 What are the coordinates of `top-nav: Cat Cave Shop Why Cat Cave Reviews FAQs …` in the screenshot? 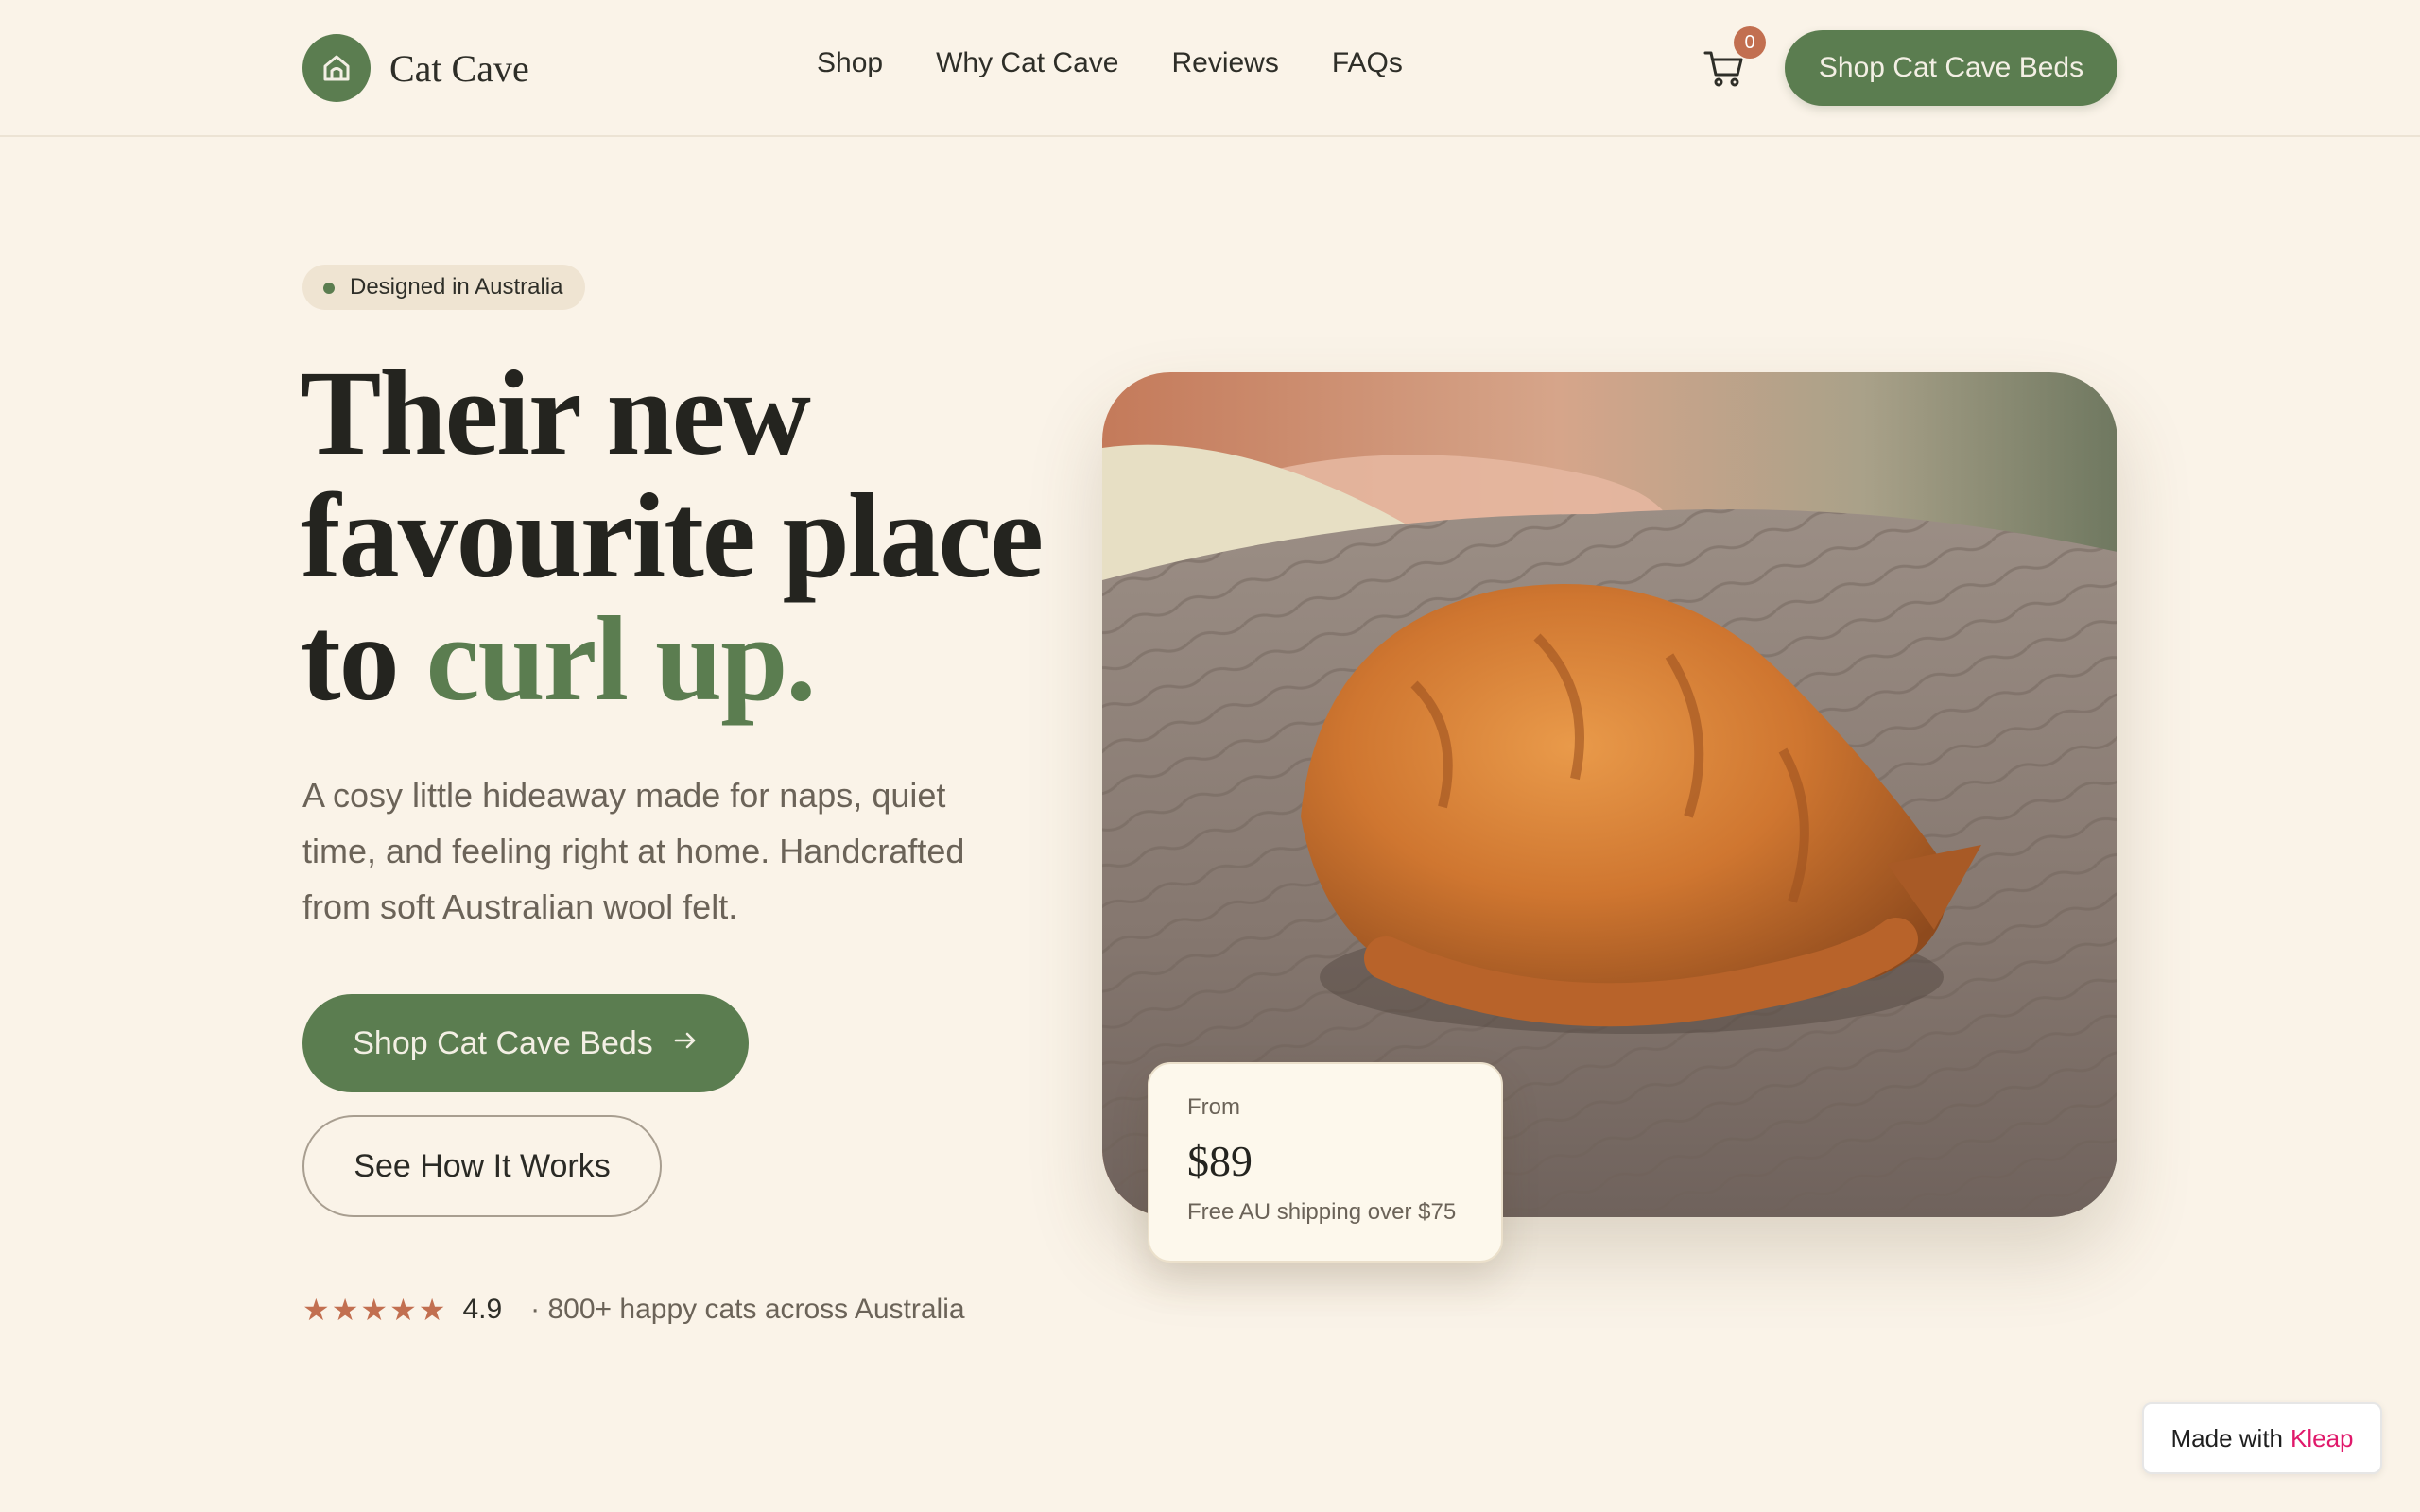 It's located at (1210, 68).